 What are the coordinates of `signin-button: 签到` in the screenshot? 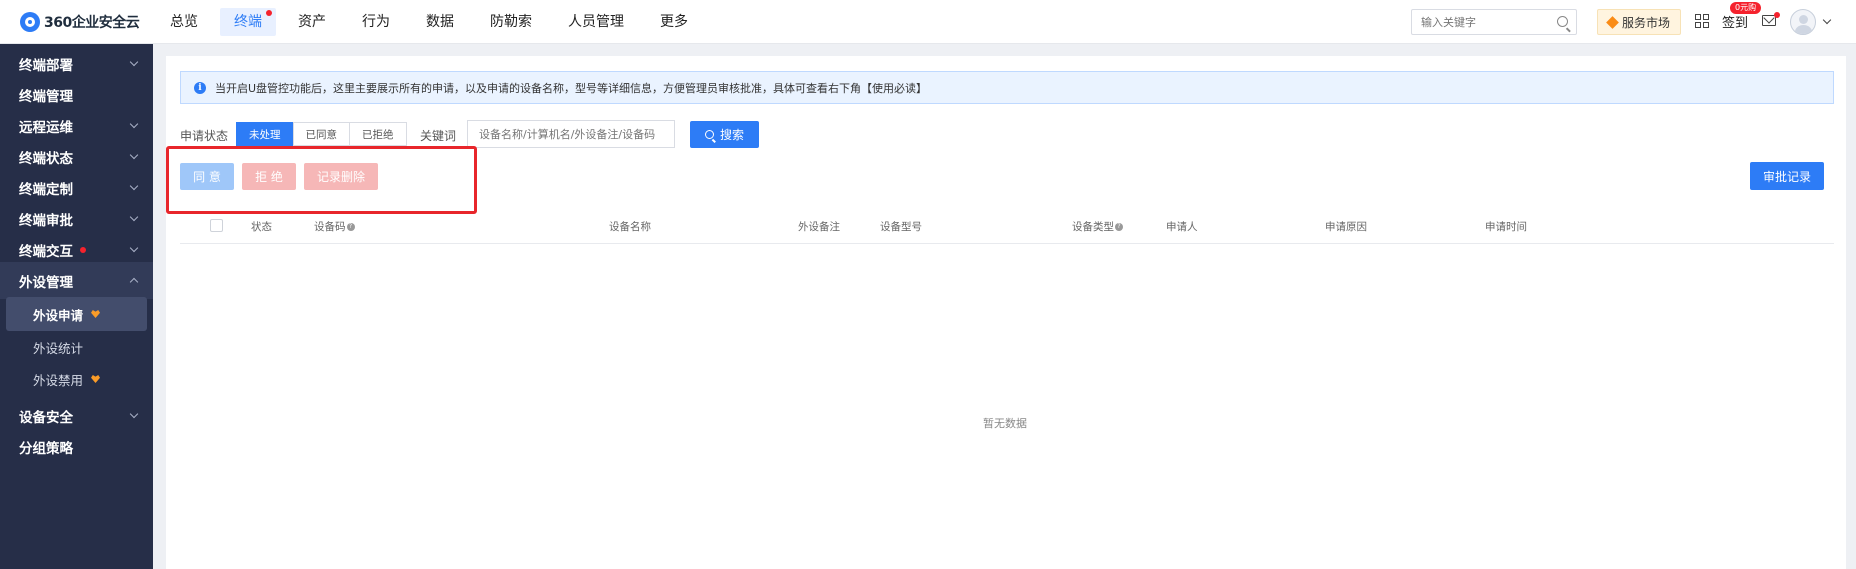 It's located at (1735, 21).